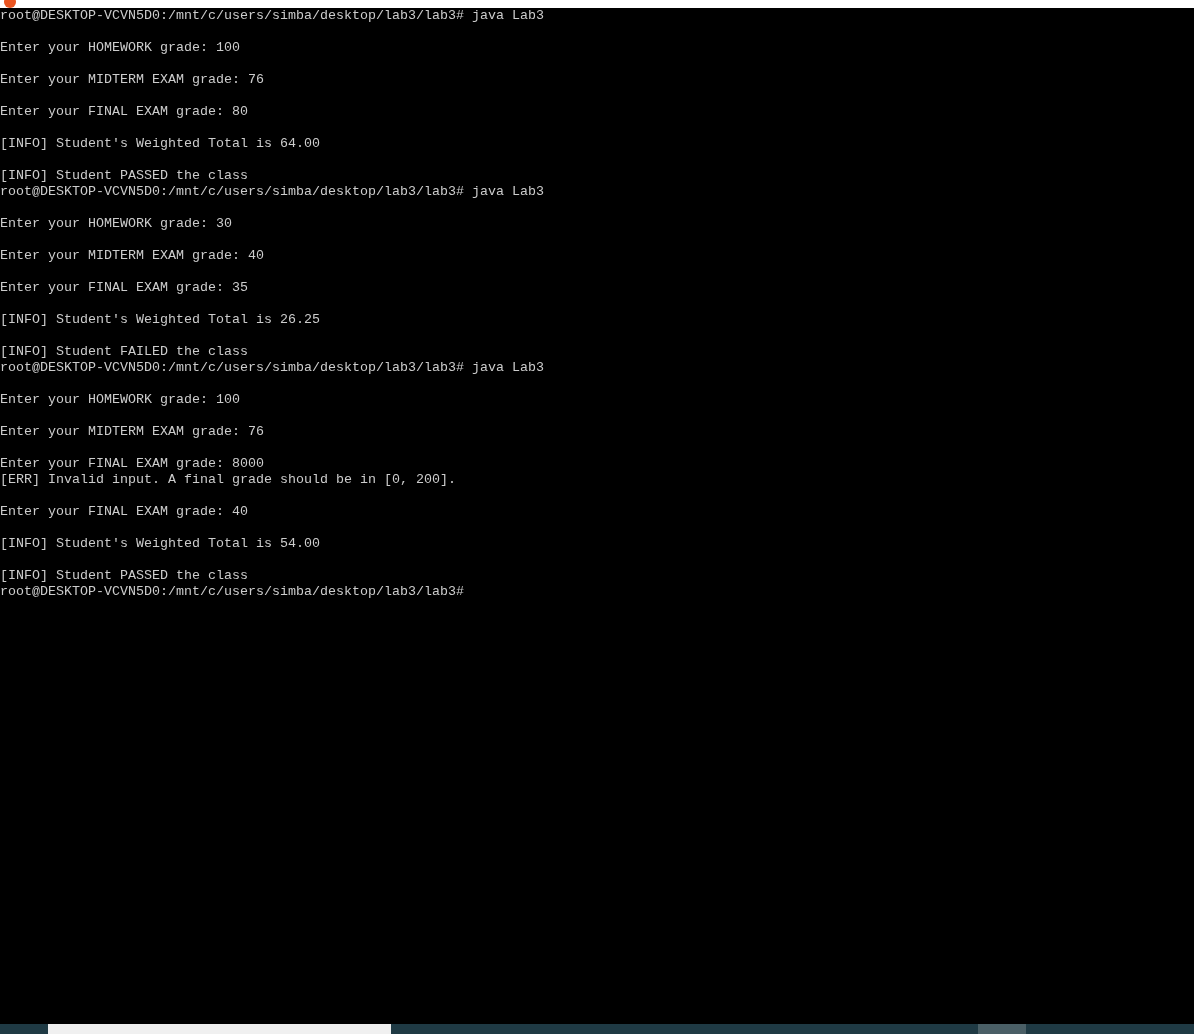  What do you see at coordinates (228, 480) in the screenshot?
I see `terminal-line: [ERR] Invalid input. A final grade should be in [0, 200].` at bounding box center [228, 480].